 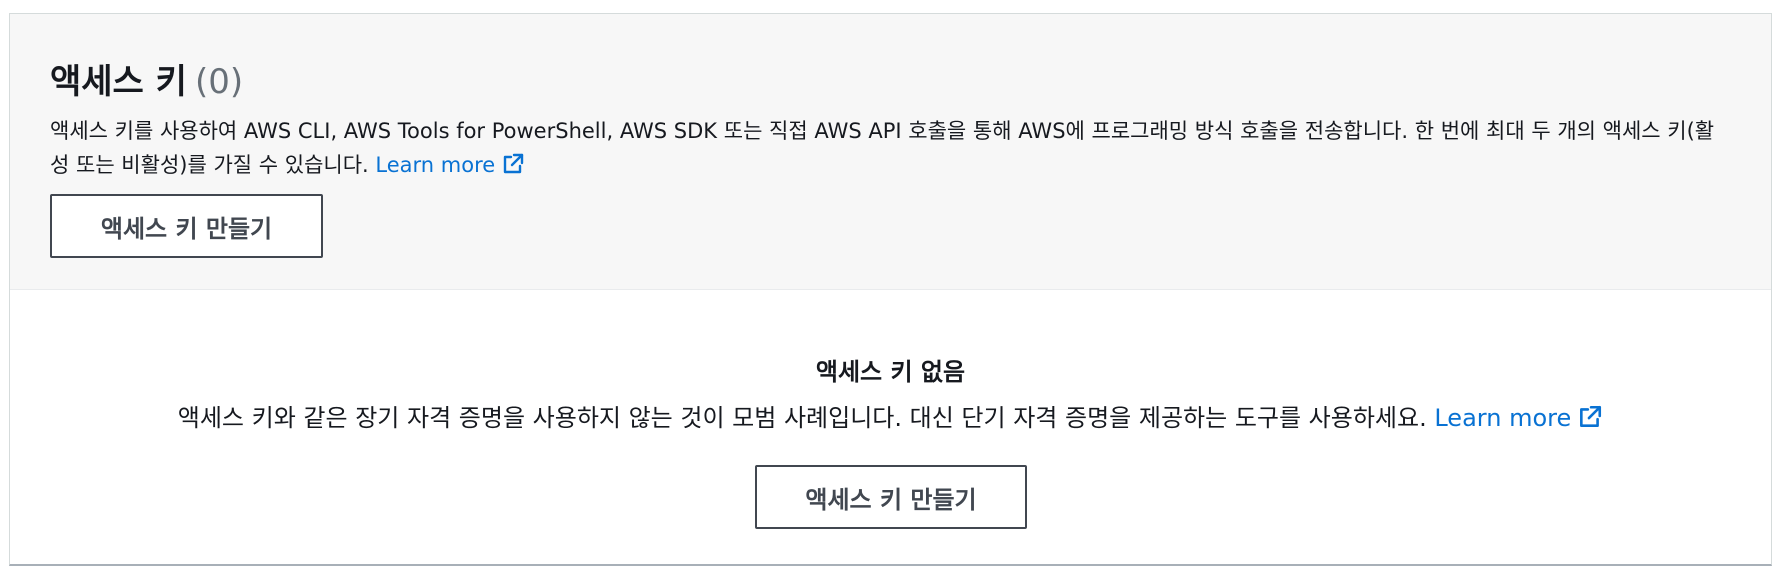 I want to click on title-row: 액세스 키 (0), so click(x=146, y=78).